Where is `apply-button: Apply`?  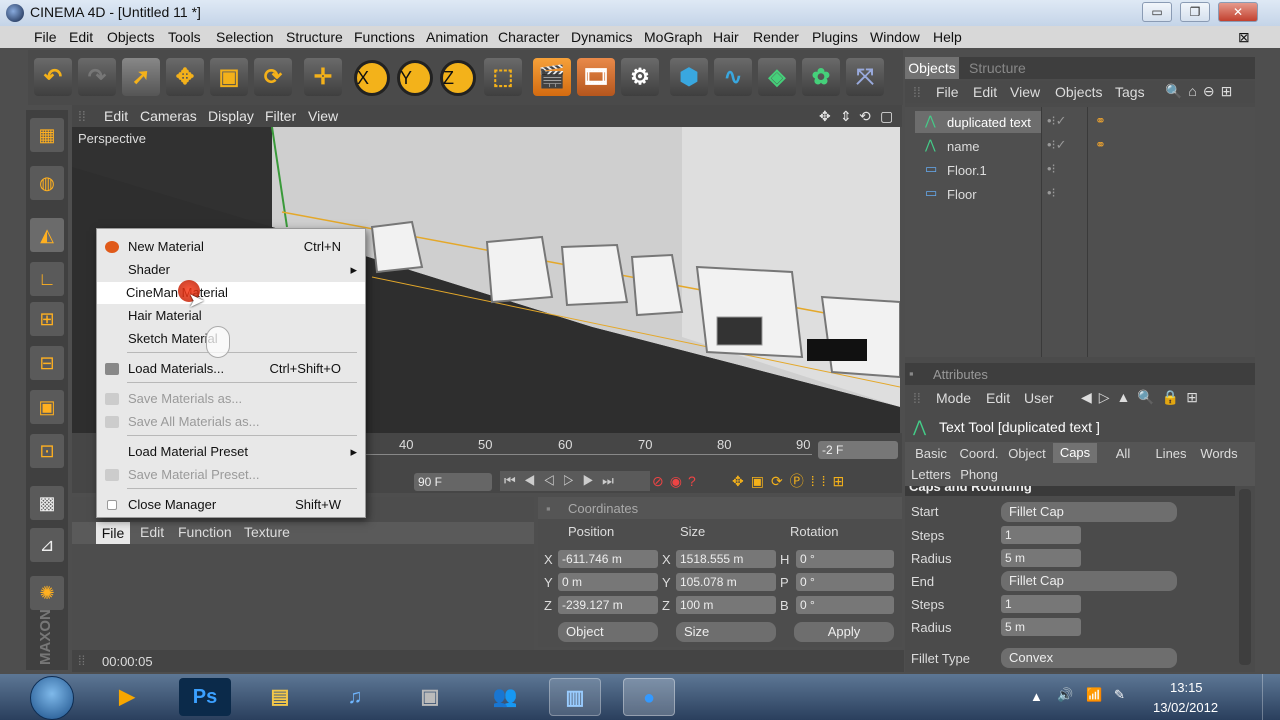
apply-button: Apply is located at coordinates (844, 632).